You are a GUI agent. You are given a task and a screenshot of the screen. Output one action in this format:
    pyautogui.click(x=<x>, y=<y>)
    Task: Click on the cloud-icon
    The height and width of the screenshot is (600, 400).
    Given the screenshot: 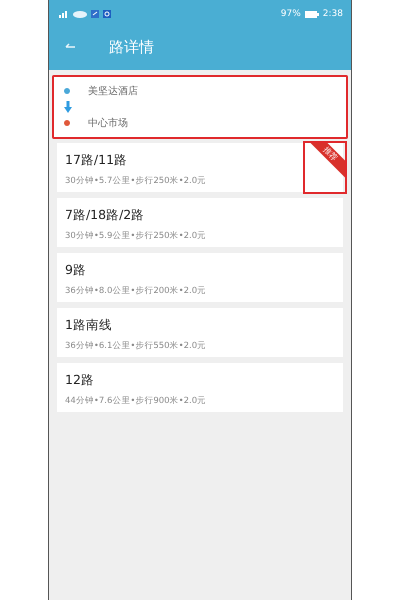 What is the action you would take?
    pyautogui.click(x=80, y=14)
    